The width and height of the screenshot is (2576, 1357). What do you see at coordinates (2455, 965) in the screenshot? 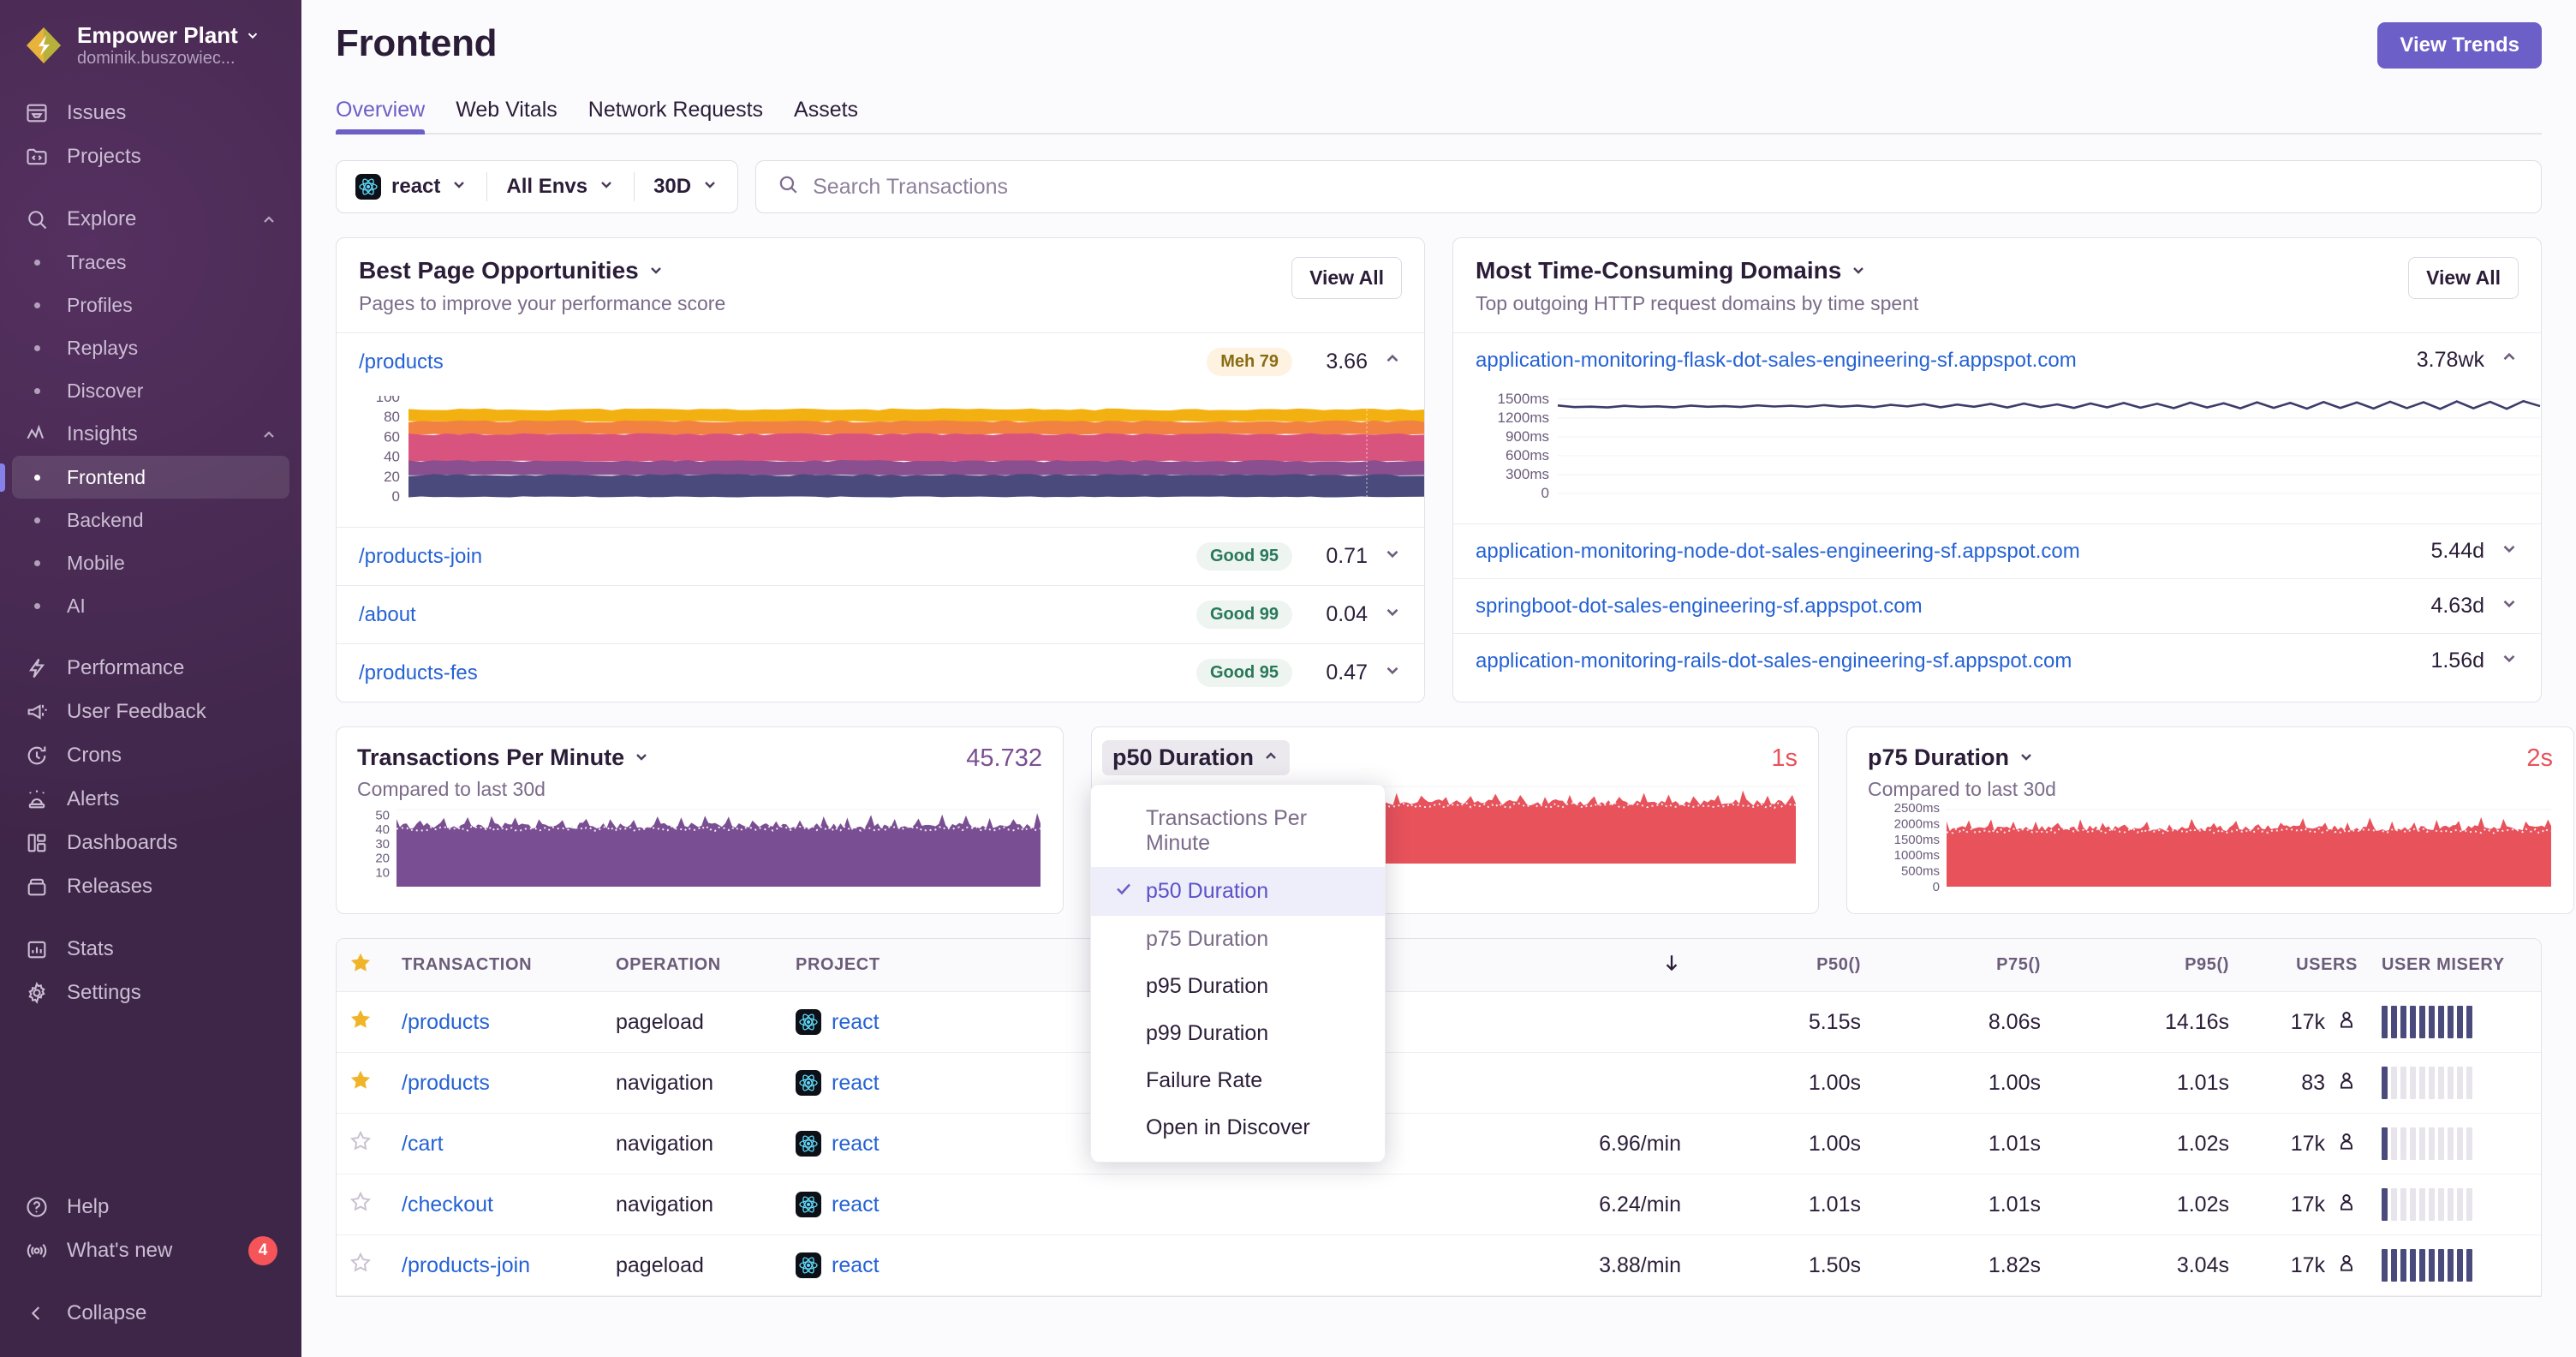
I see `column-header-user-misery: USER MISERY` at bounding box center [2455, 965].